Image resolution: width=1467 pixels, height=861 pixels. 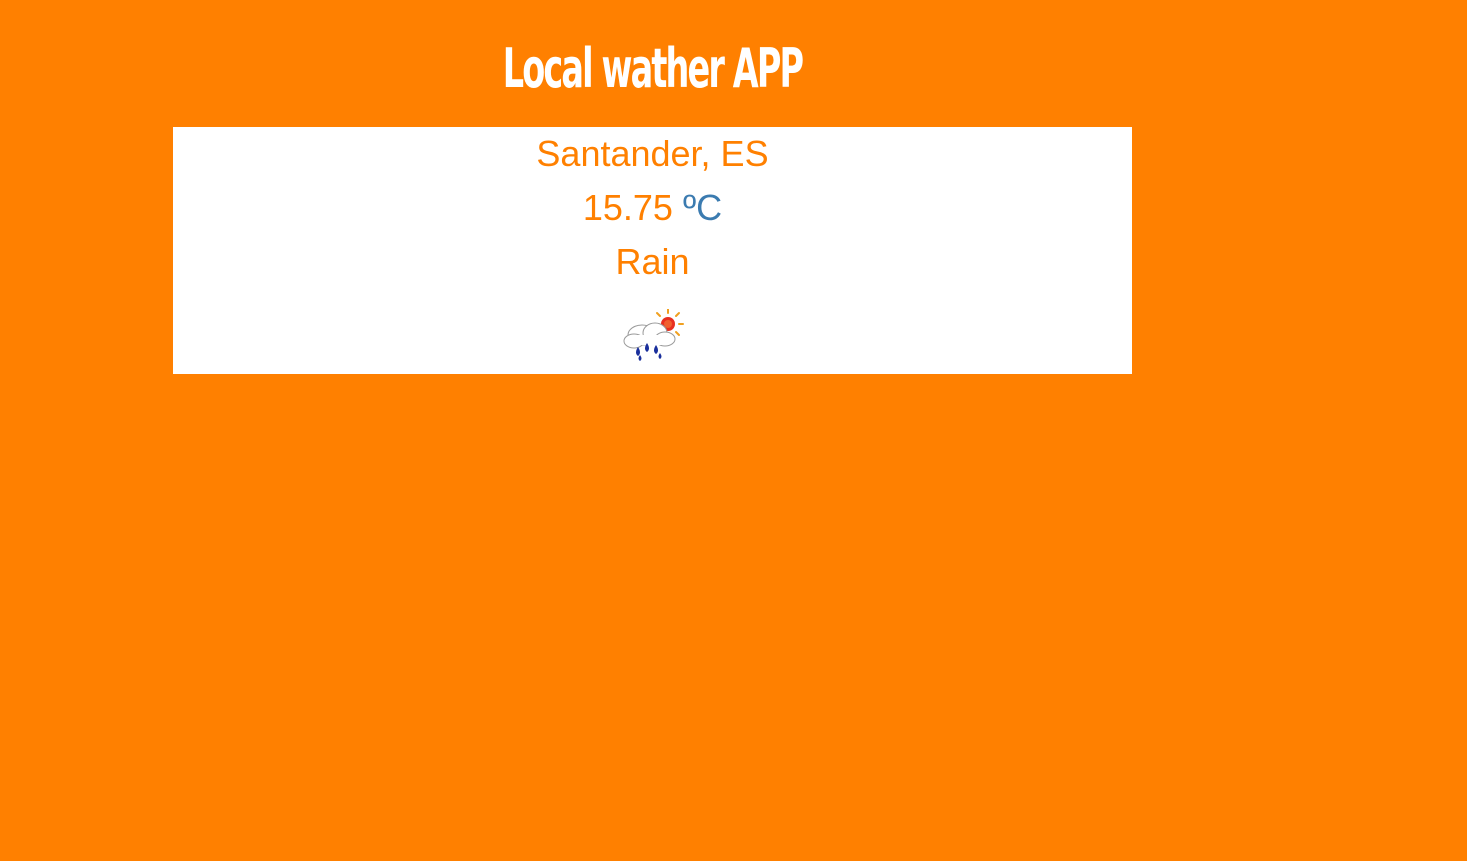 I want to click on rain-sun-icon, so click(x=653, y=335).